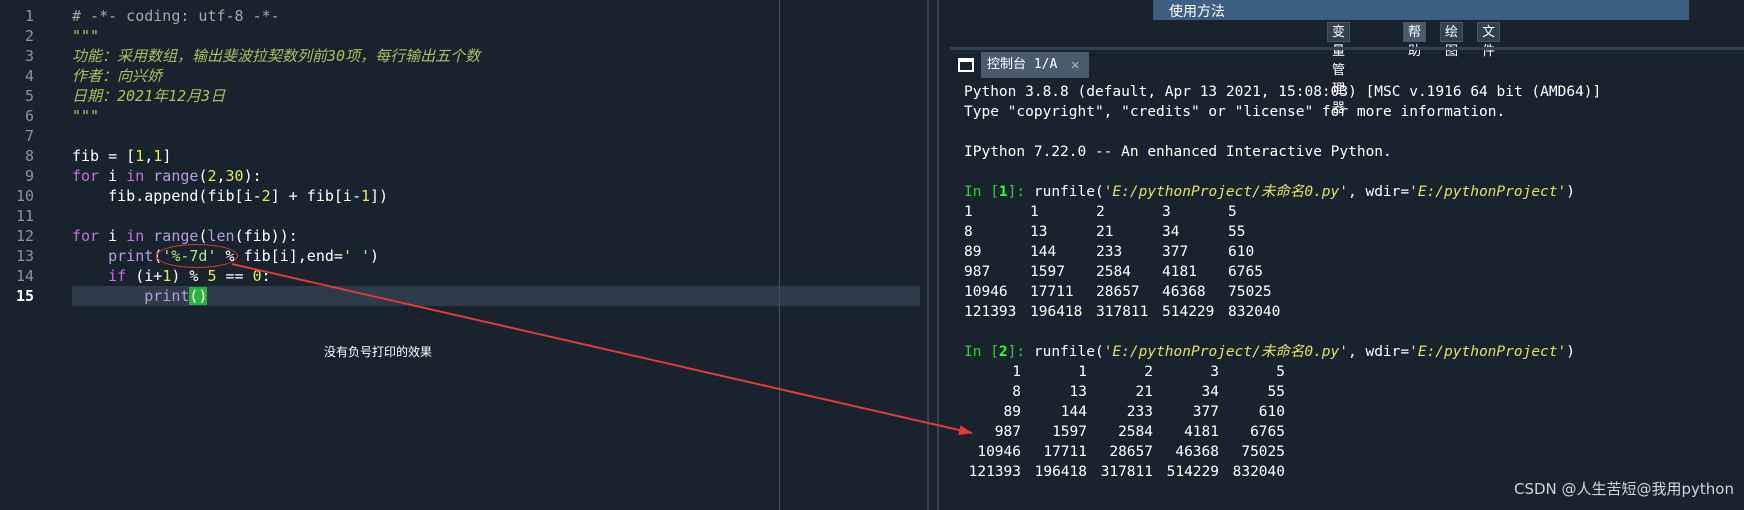 The width and height of the screenshot is (1744, 510). Describe the element at coordinates (221, 236) in the screenshot. I see `code-token: len` at that location.